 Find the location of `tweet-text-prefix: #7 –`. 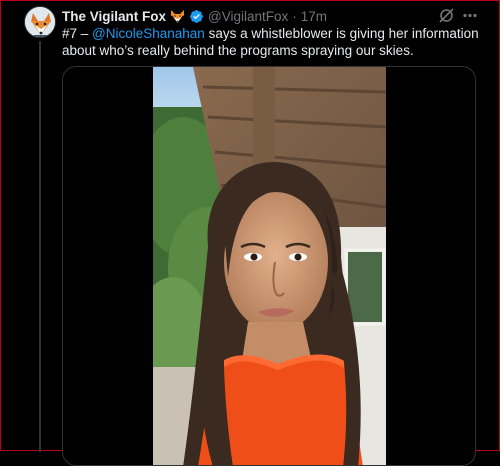

tweet-text-prefix: #7 – is located at coordinates (77, 33).